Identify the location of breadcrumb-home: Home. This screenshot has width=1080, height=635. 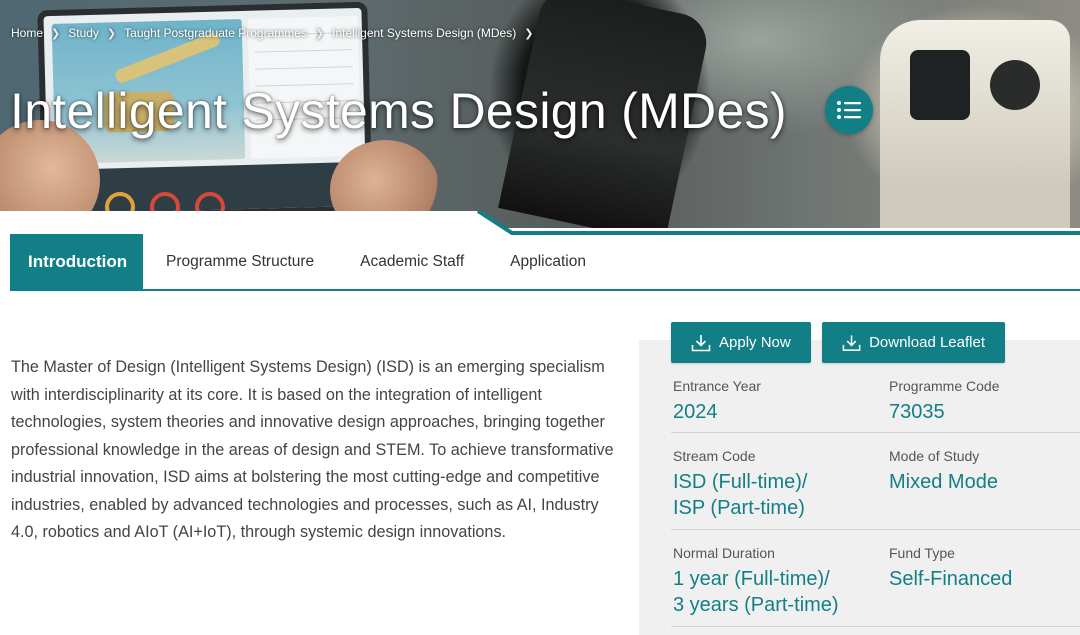
(27, 33).